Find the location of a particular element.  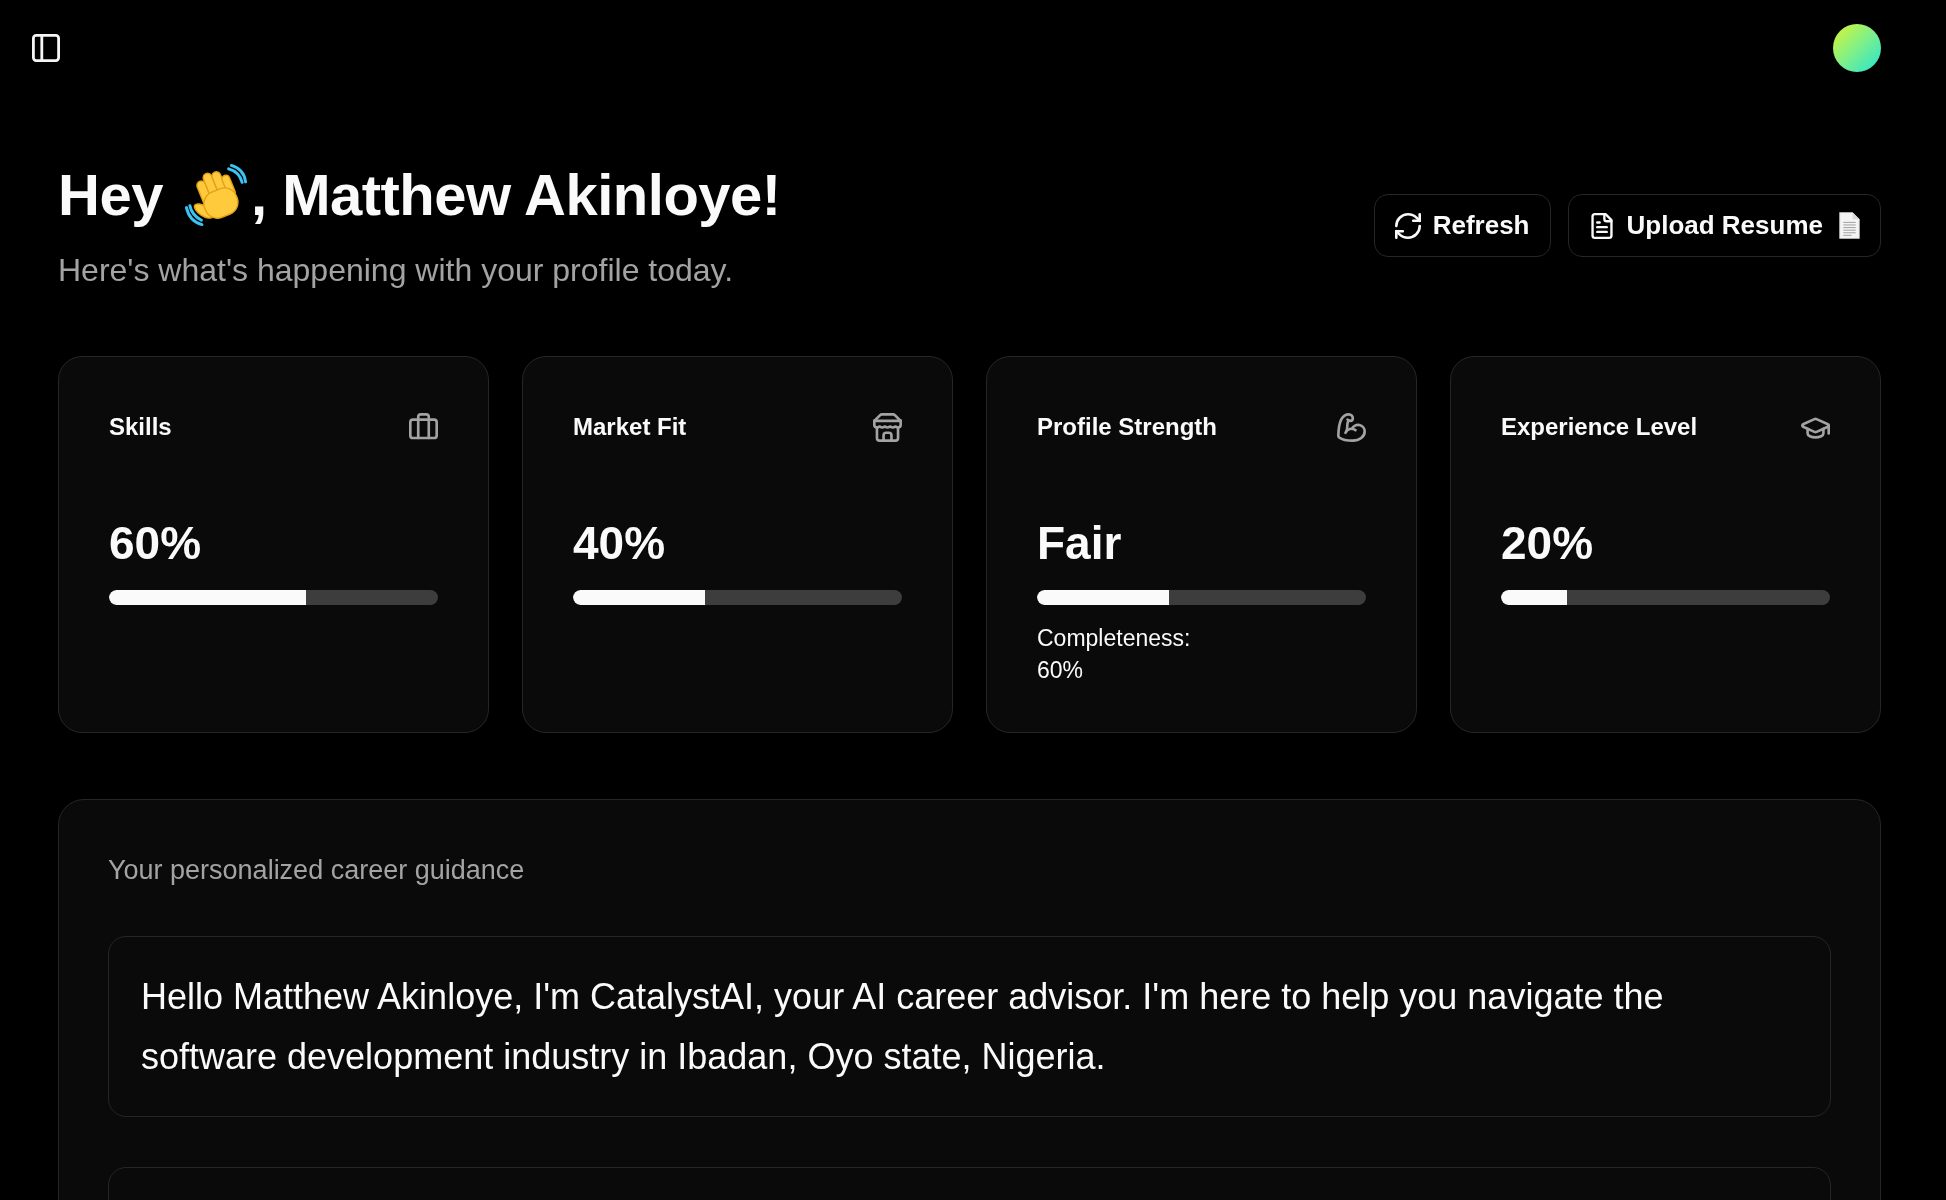

card-title: Skills is located at coordinates (140, 427).